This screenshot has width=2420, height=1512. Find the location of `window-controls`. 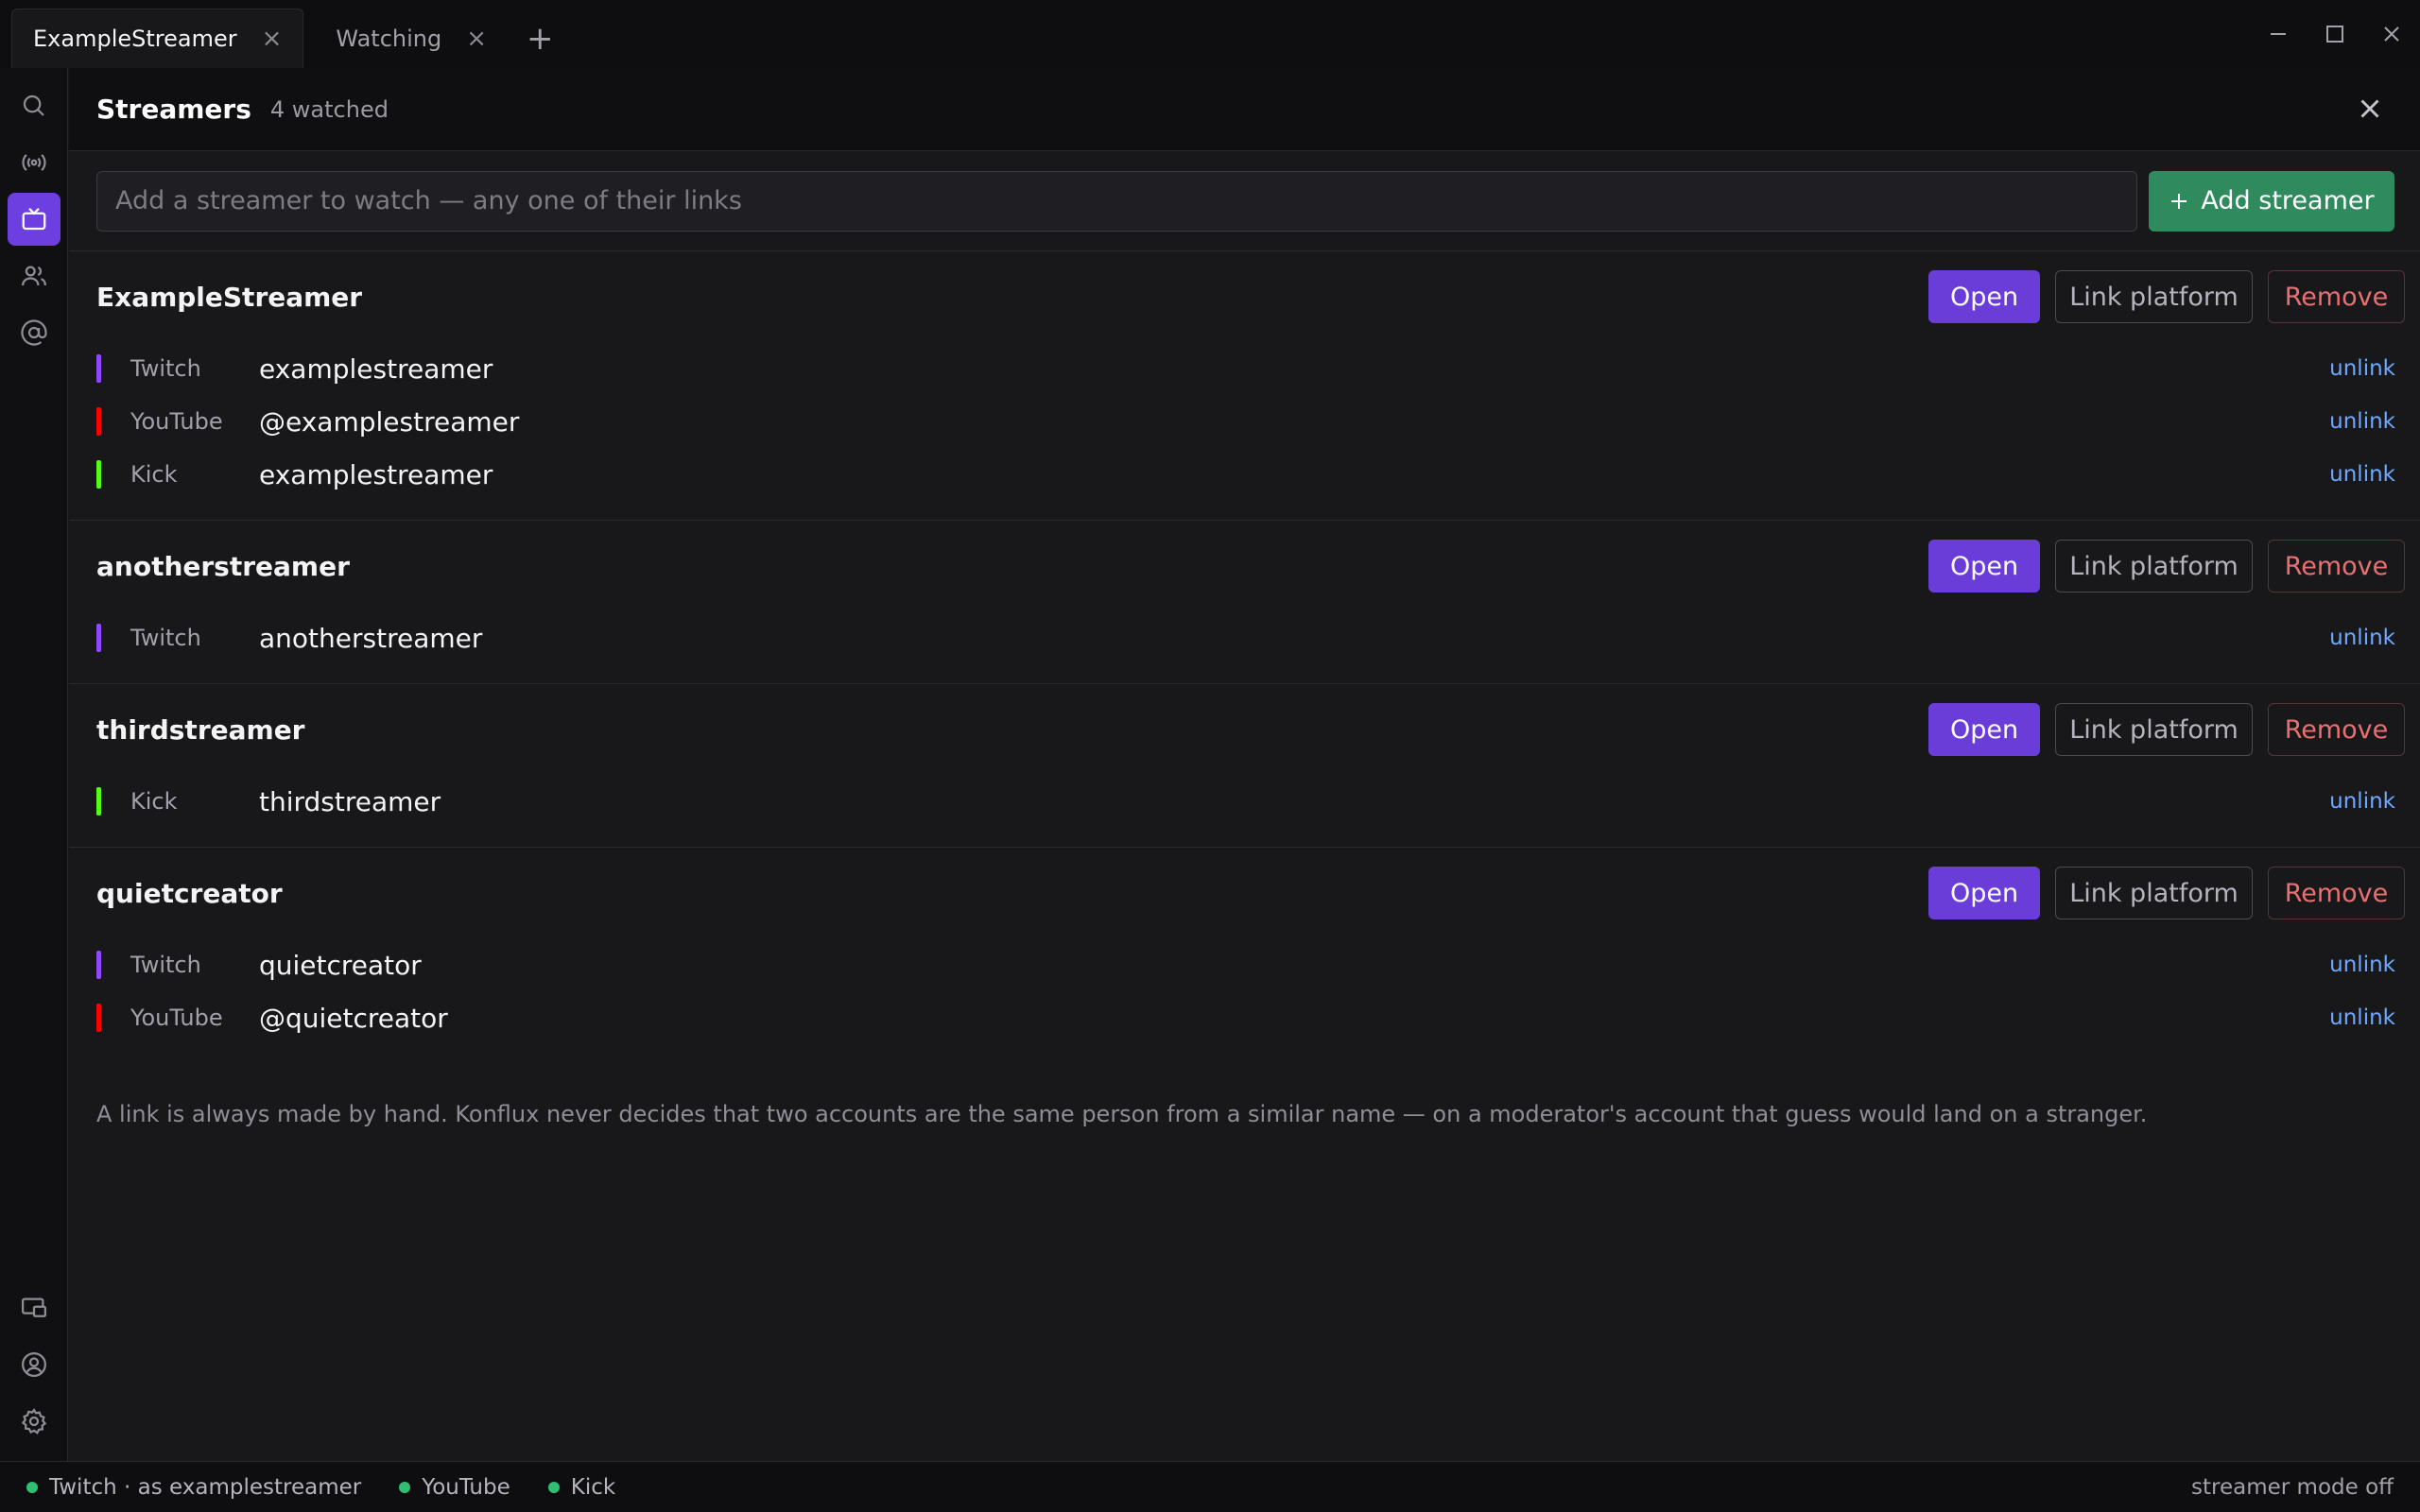

window-controls is located at coordinates (2335, 34).